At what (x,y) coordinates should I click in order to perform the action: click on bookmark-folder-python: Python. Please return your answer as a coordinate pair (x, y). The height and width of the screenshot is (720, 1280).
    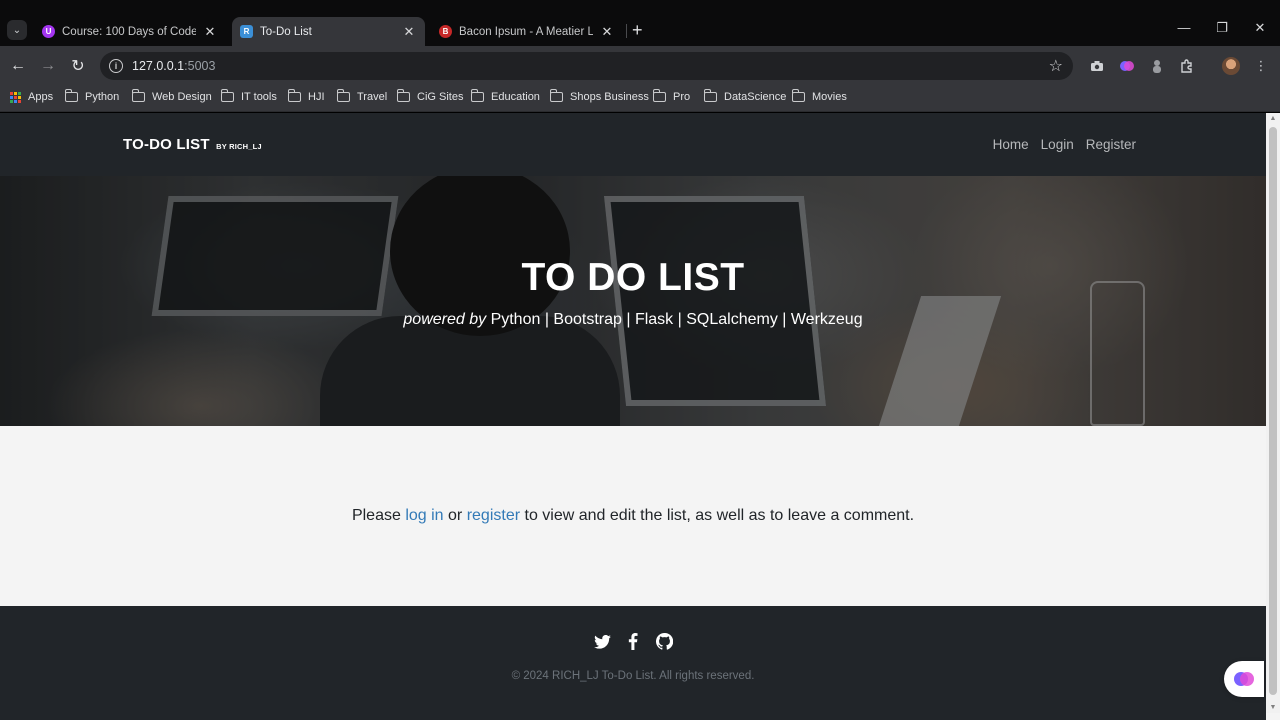
    Looking at the image, I should click on (92, 96).